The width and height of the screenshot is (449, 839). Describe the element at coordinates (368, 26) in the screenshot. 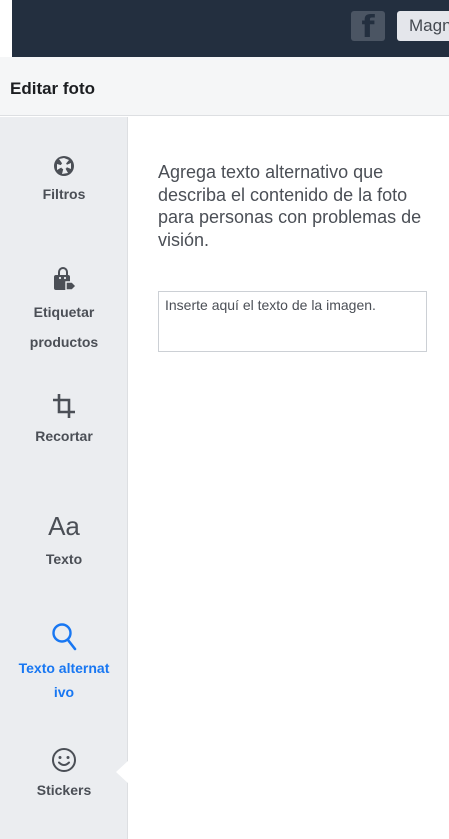

I see `facebook-logo-icon: f` at that location.